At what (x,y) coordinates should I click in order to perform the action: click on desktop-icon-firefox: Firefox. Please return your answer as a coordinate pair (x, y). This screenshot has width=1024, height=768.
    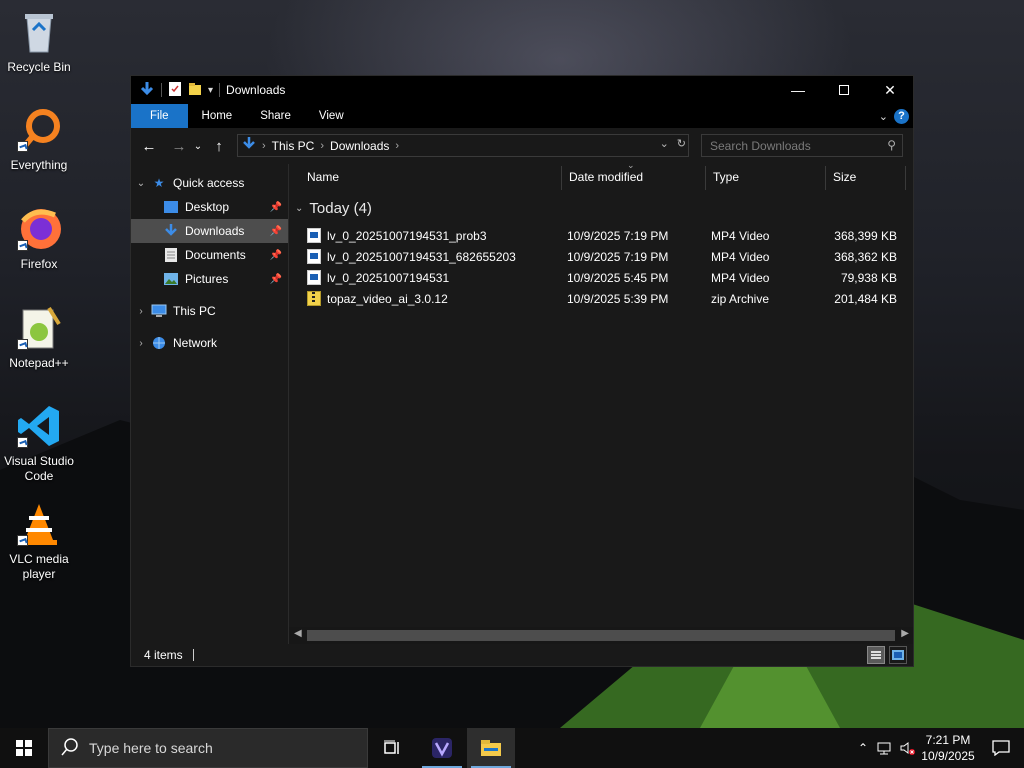
    Looking at the image, I should click on (39, 238).